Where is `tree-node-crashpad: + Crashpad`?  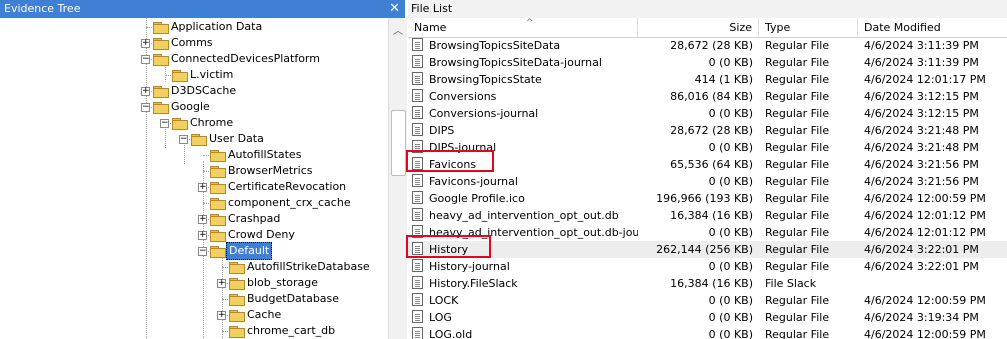 tree-node-crashpad: + Crashpad is located at coordinates (194, 219).